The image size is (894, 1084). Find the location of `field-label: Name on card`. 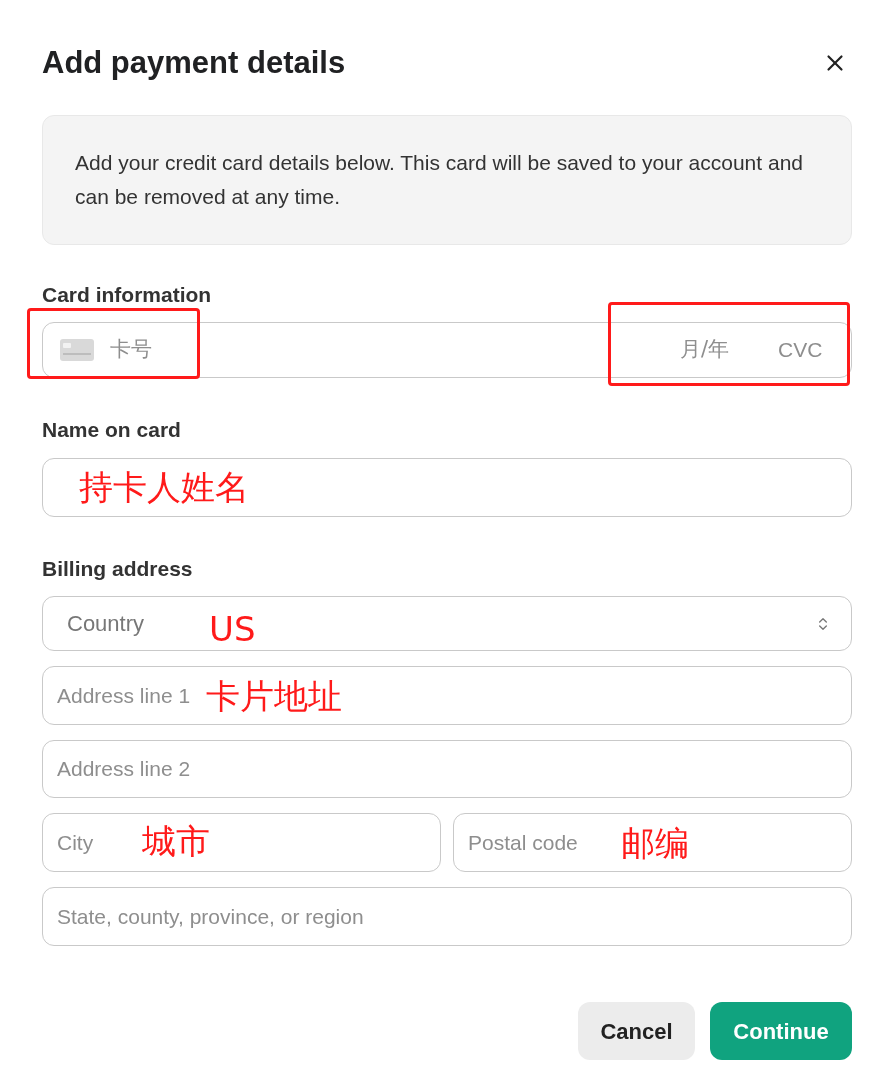

field-label: Name on card is located at coordinates (112, 430).